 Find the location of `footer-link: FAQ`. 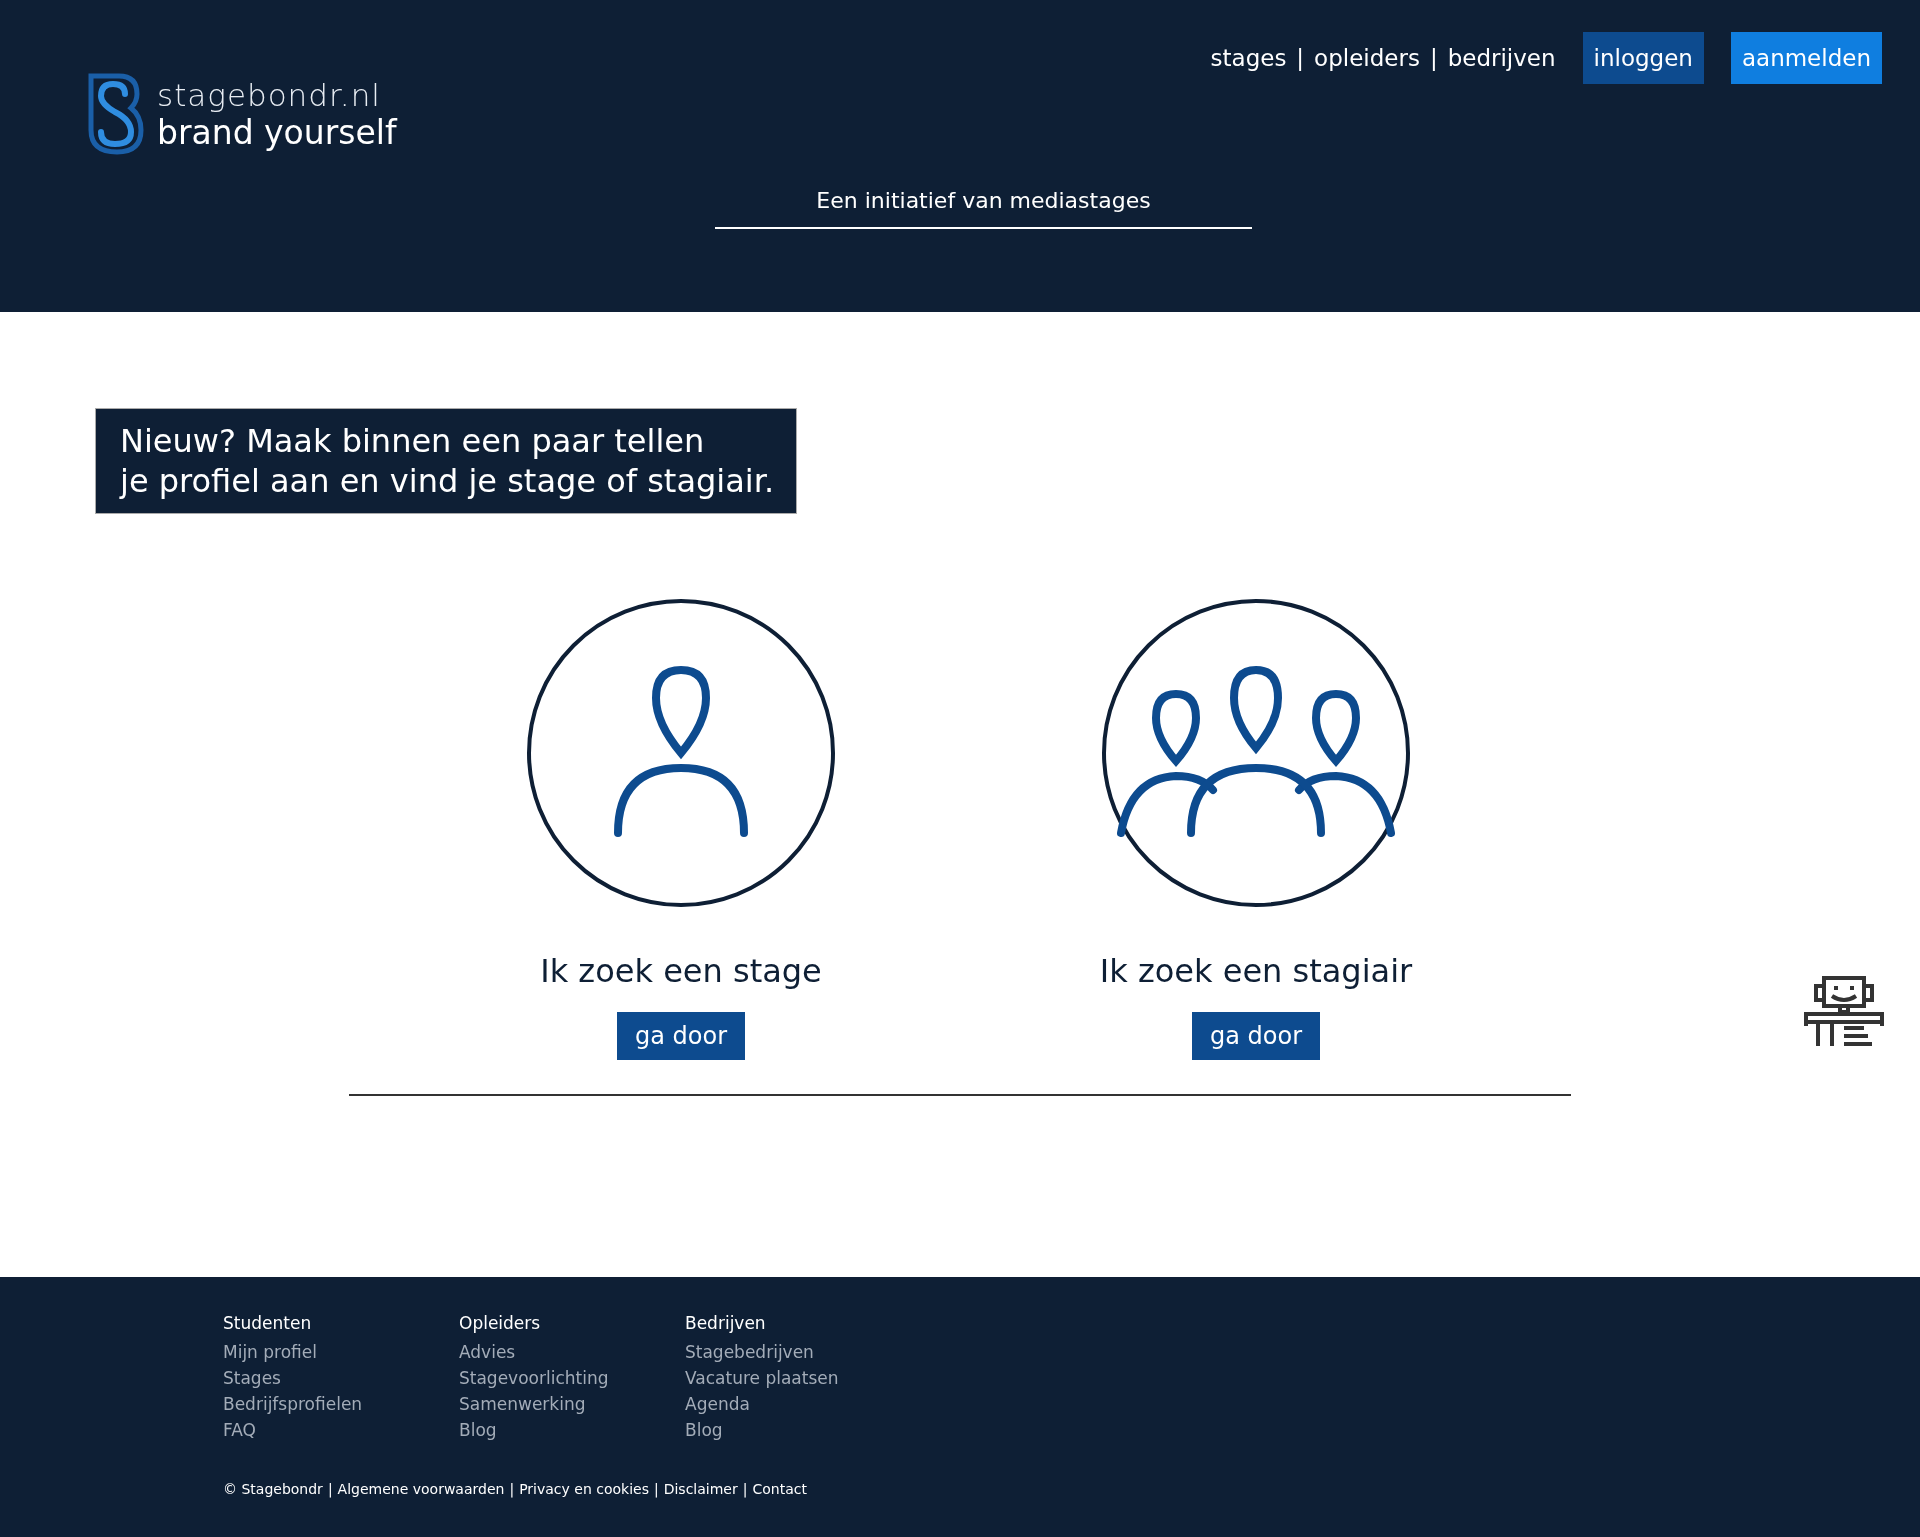

footer-link: FAQ is located at coordinates (341, 1430).